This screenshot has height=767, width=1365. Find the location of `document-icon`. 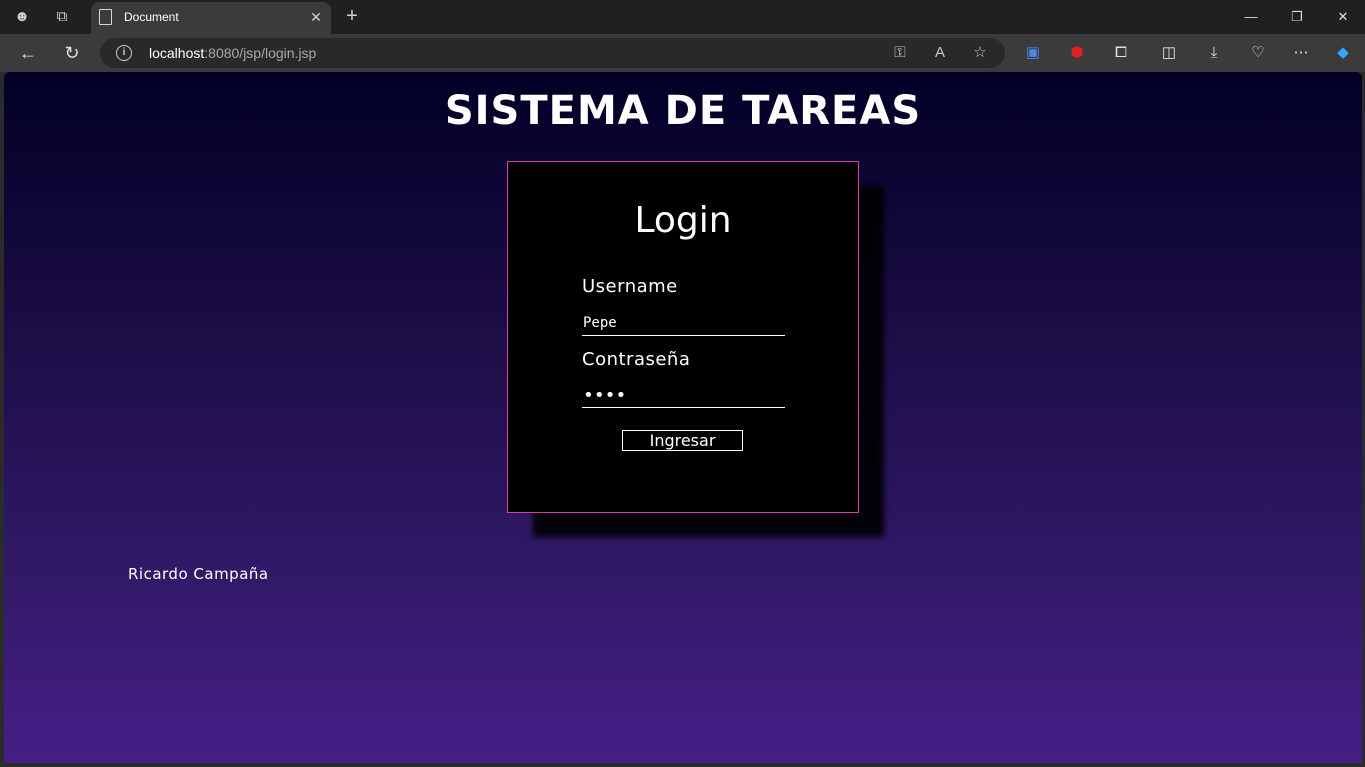

document-icon is located at coordinates (105, 17).